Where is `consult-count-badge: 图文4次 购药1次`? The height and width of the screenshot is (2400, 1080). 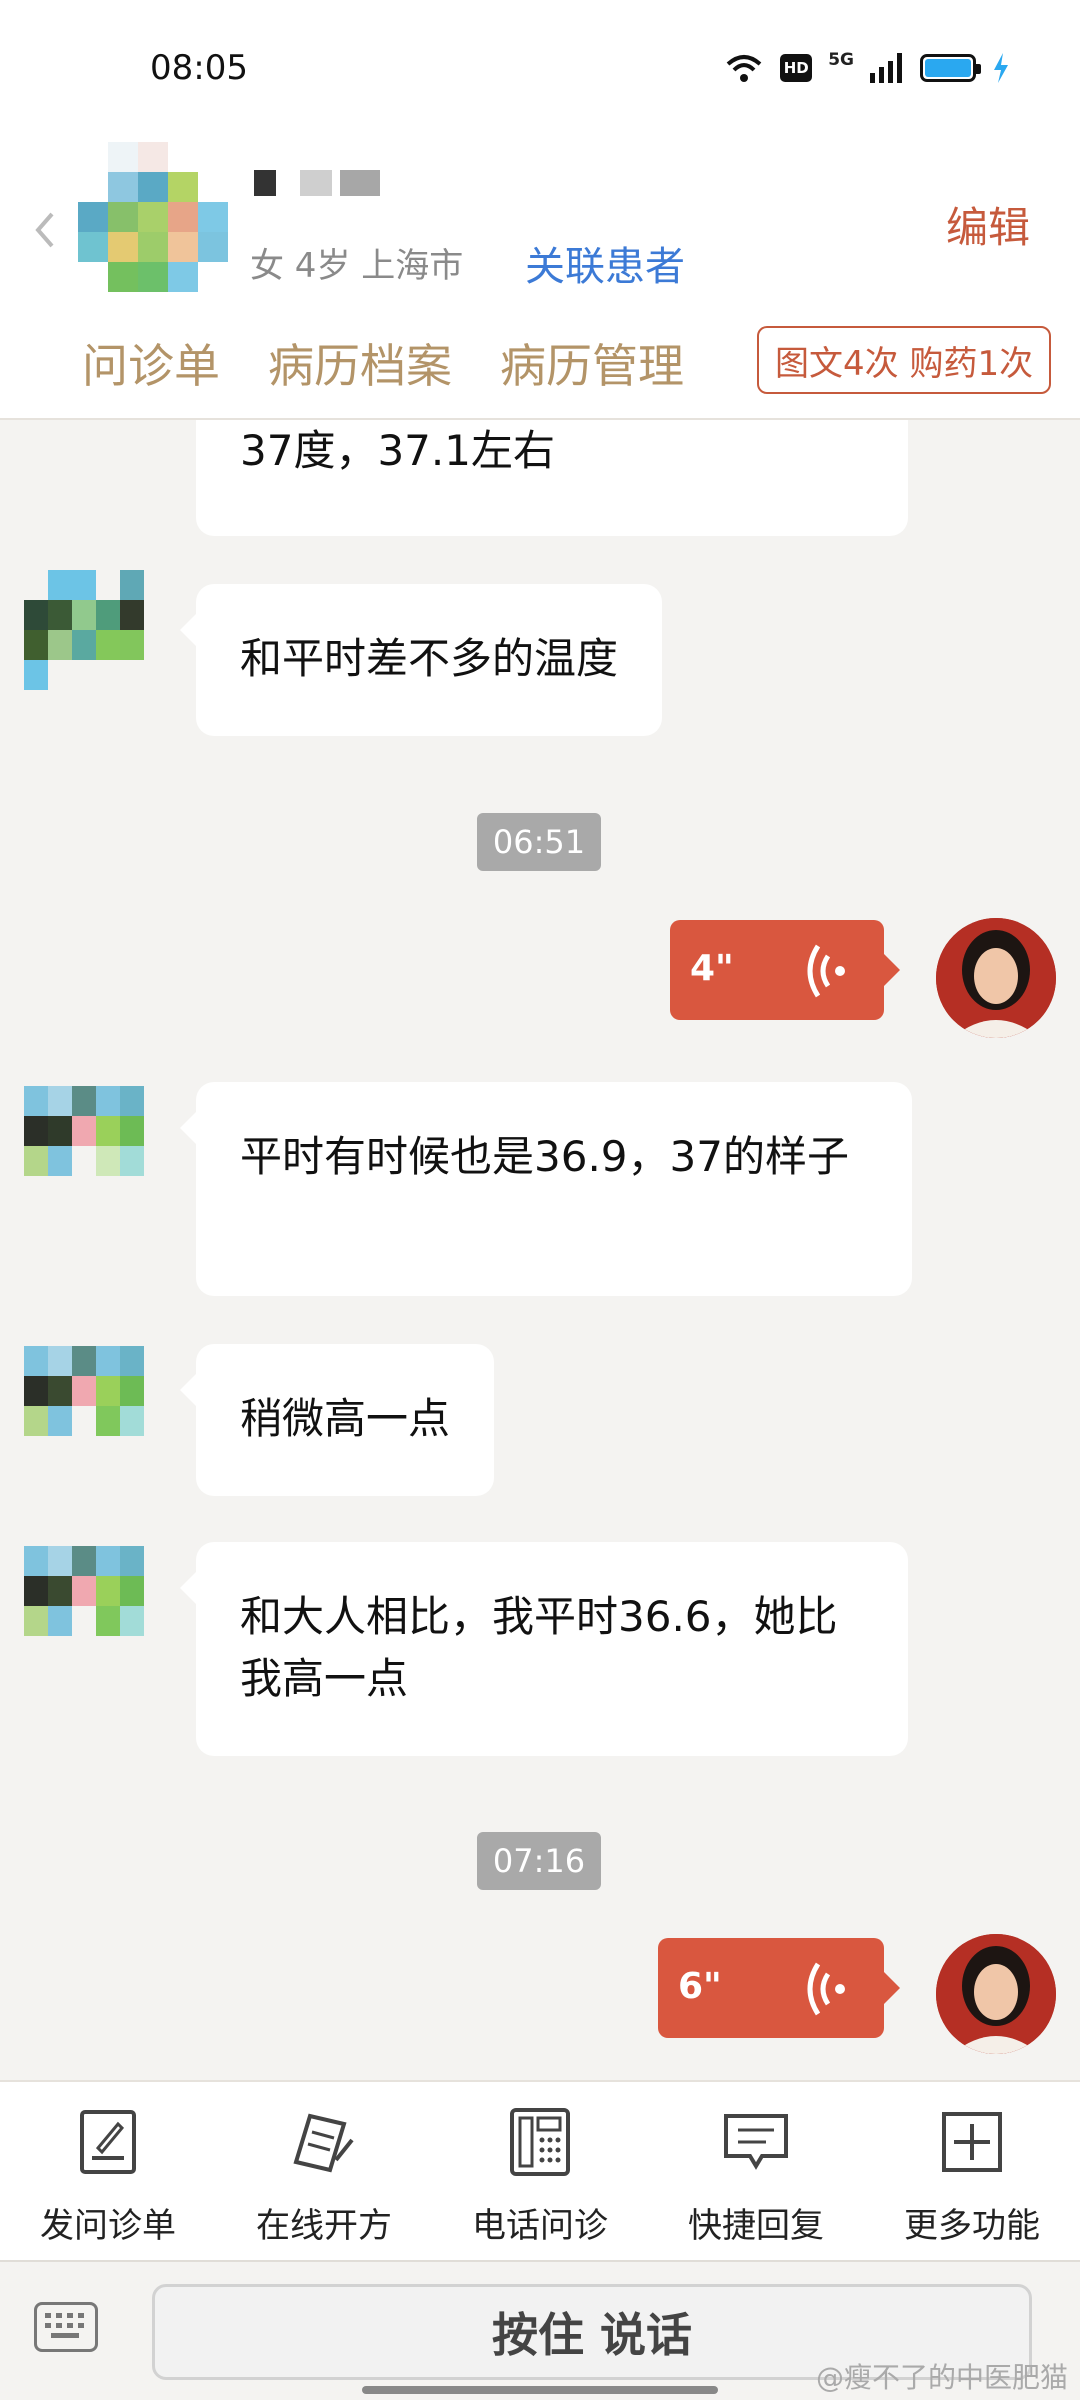 consult-count-badge: 图文4次 购药1次 is located at coordinates (904, 360).